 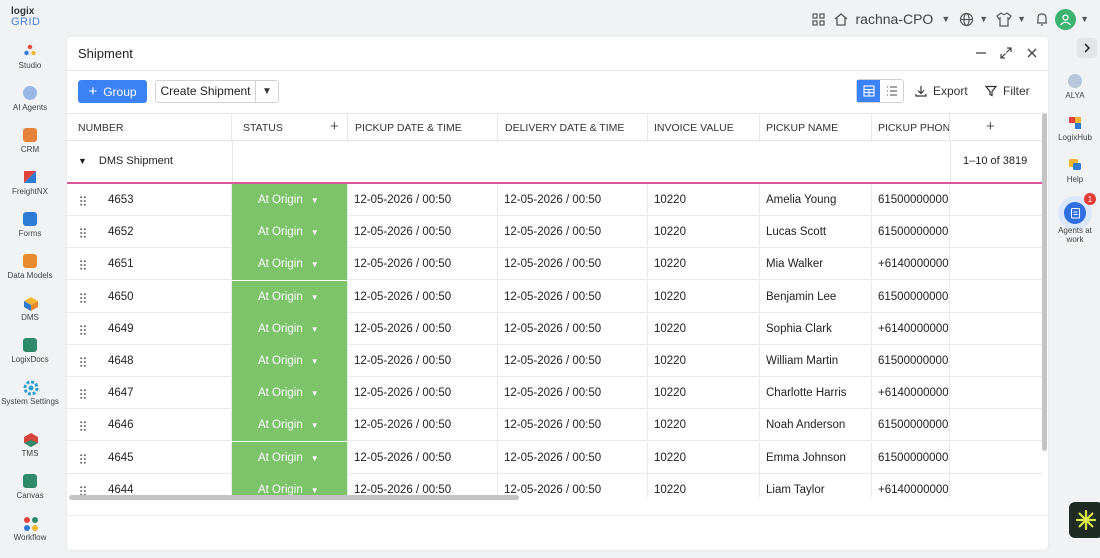 I want to click on column-header-delivery-date: DELIVERY DATE & TIME, so click(x=573, y=128).